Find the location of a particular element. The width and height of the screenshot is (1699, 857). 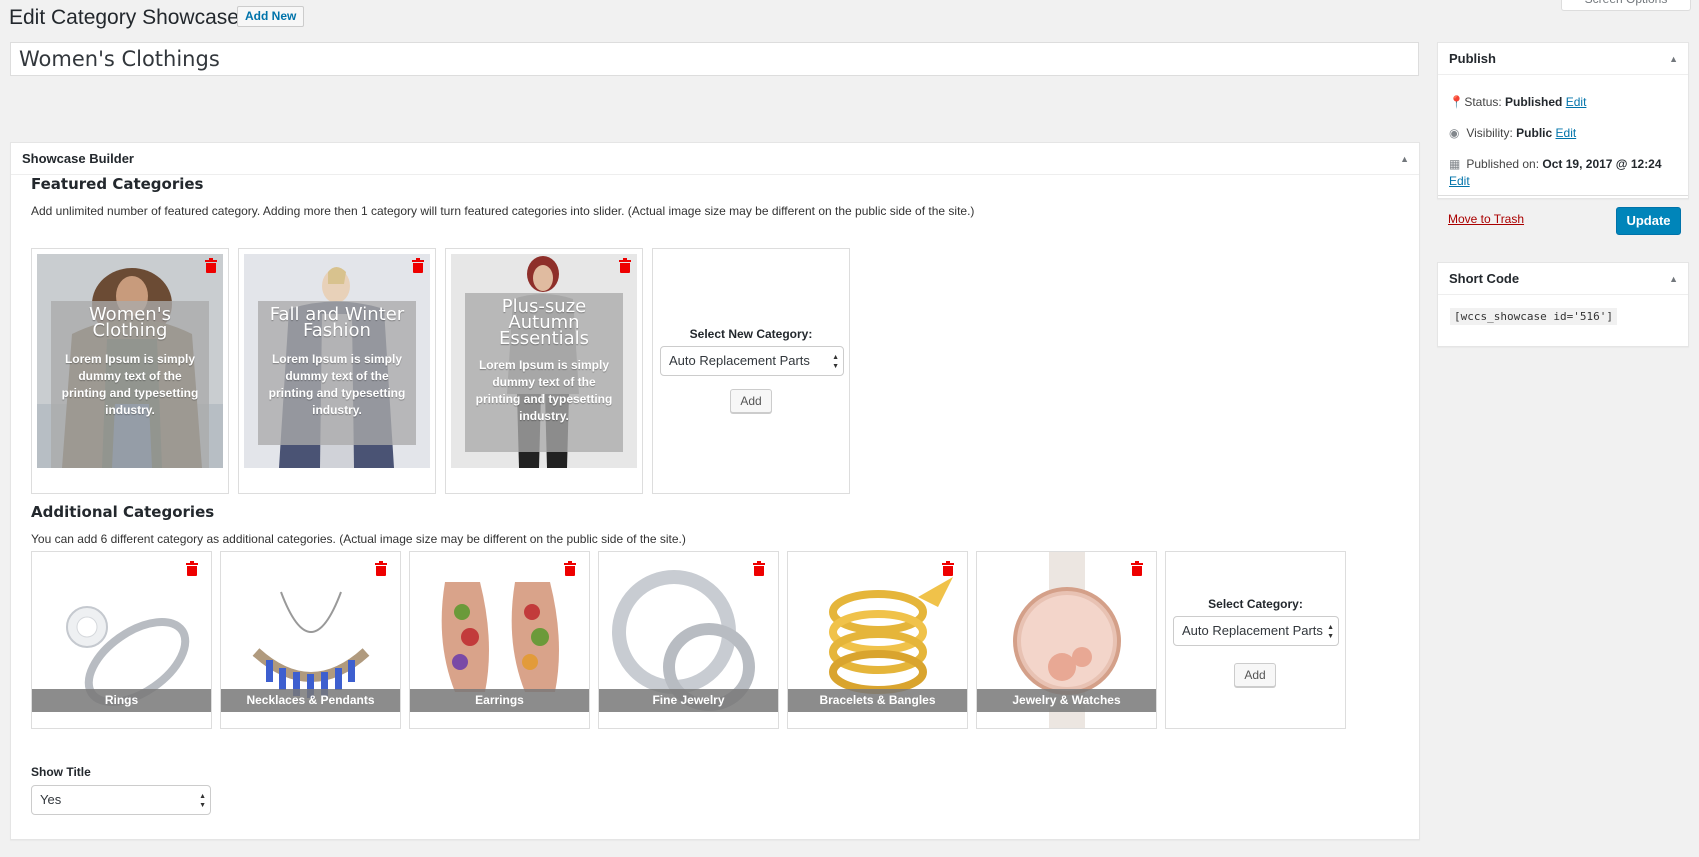

edit-date-link: Edit is located at coordinates (1459, 181).